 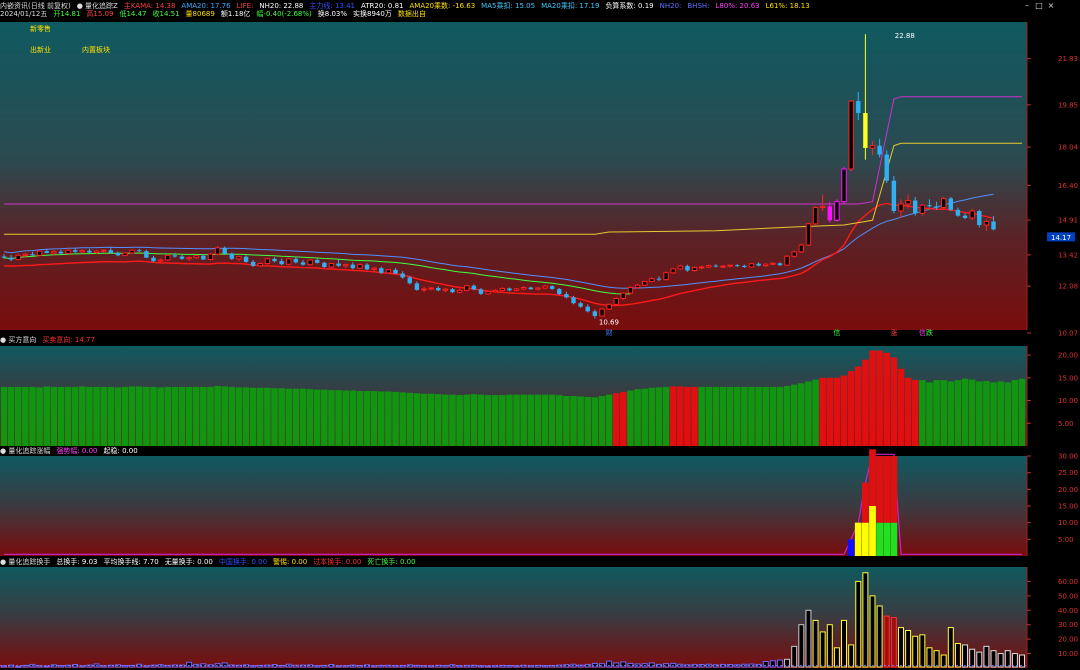 What do you see at coordinates (40, 28) in the screenshot?
I see `label-topleft-0: 新零售` at bounding box center [40, 28].